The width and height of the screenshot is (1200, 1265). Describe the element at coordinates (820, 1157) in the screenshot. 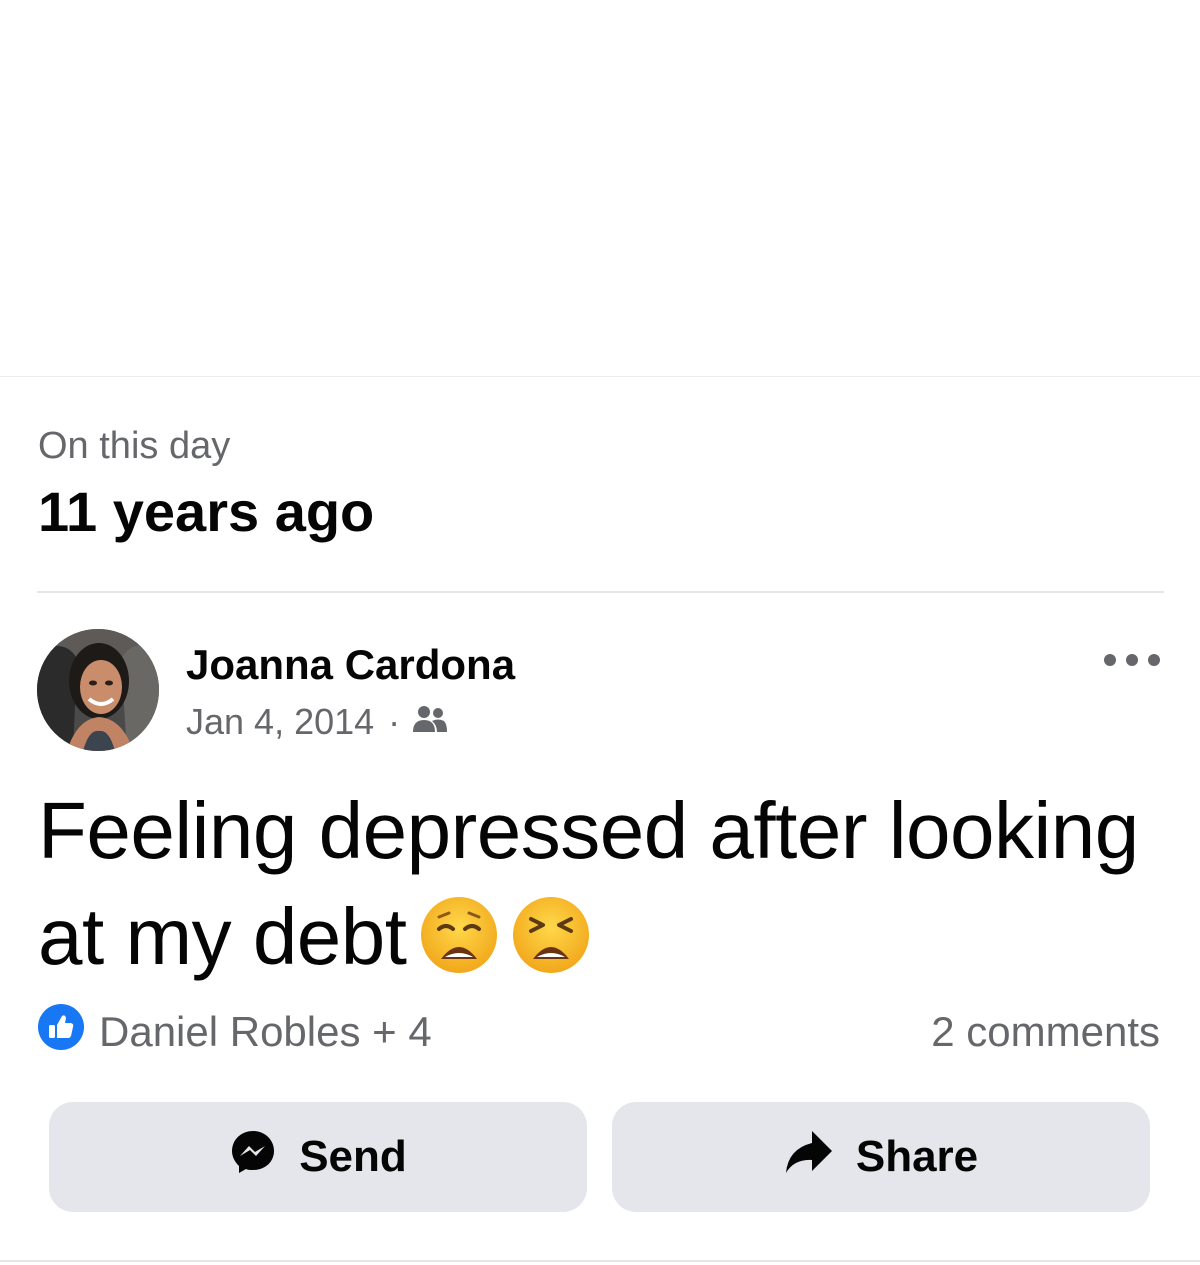

I see `share-arrow-icon` at that location.